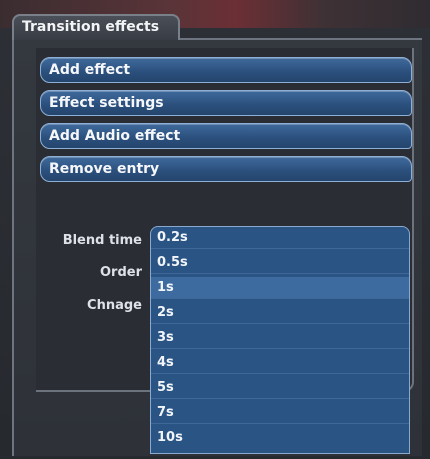 Image resolution: width=430 pixels, height=459 pixels. I want to click on blend-time-option: 10s, so click(280, 438).